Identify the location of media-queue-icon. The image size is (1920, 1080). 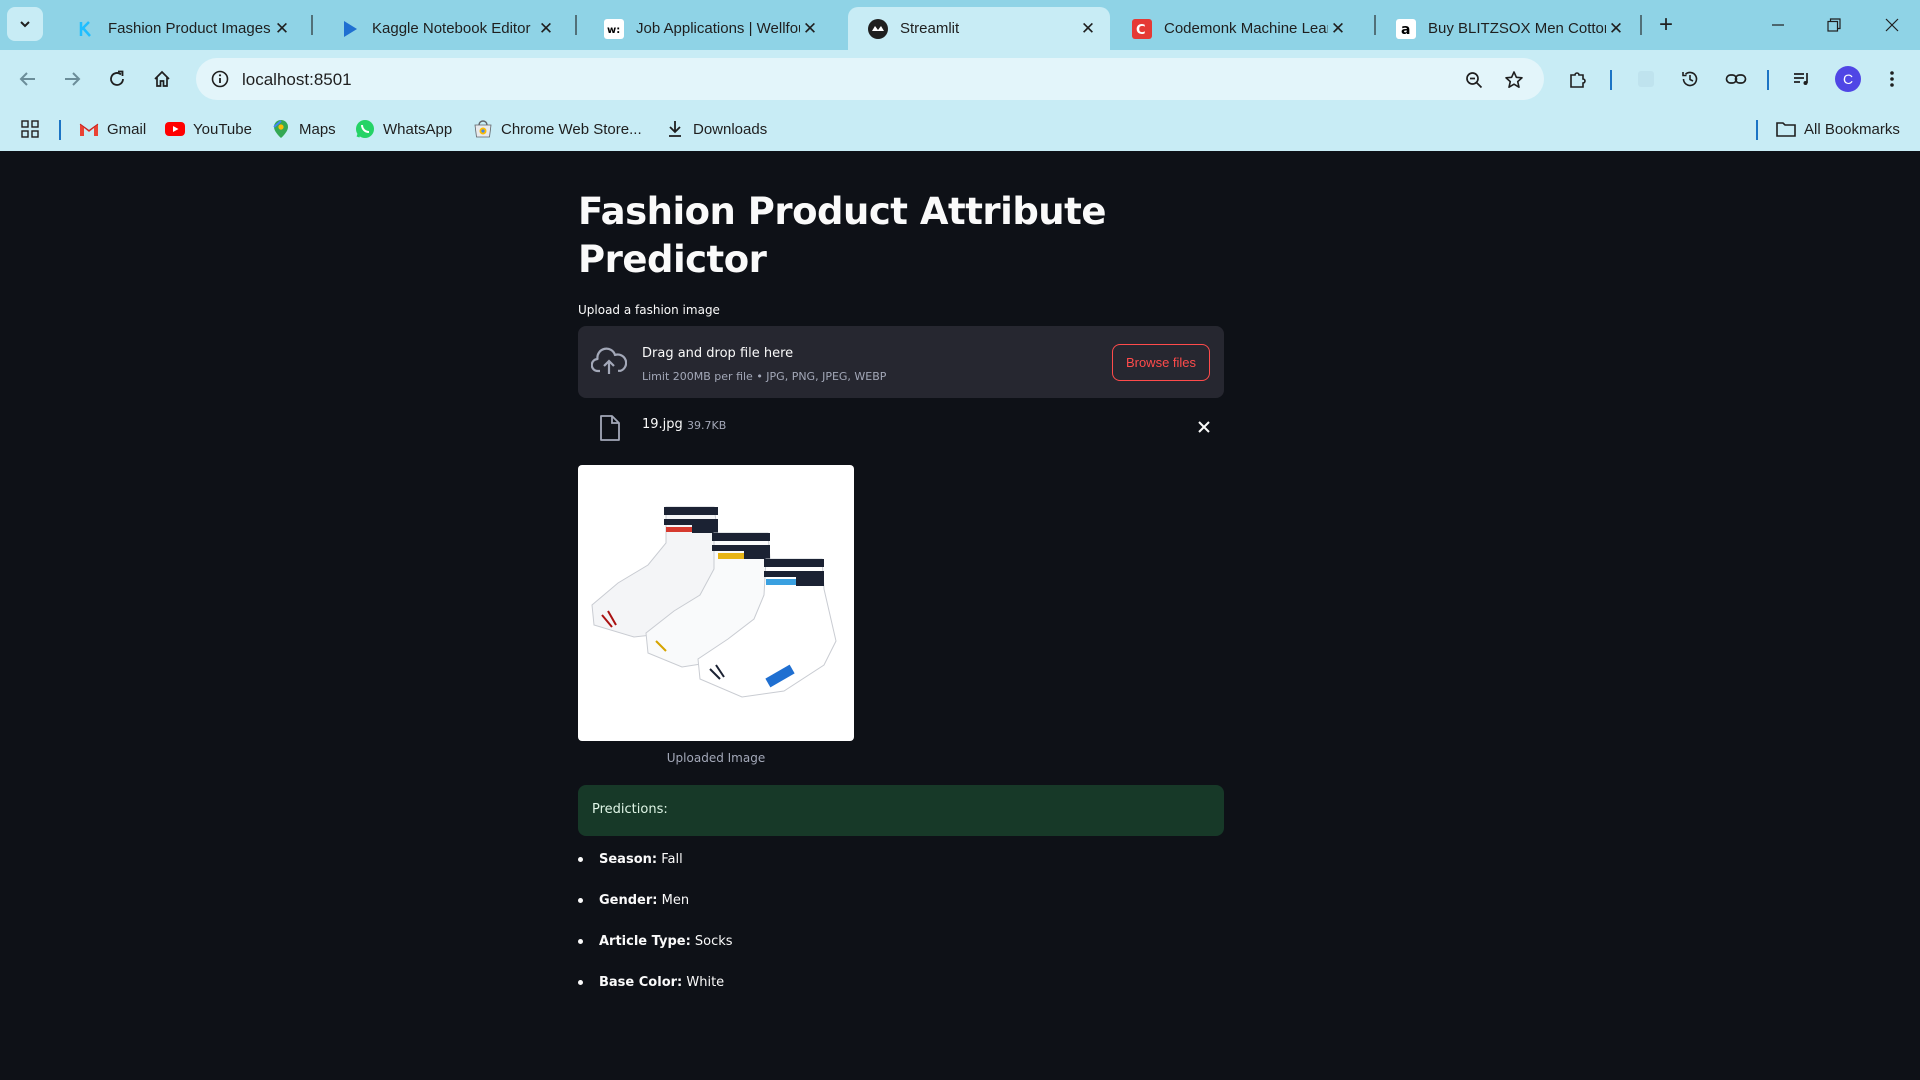
(1801, 79).